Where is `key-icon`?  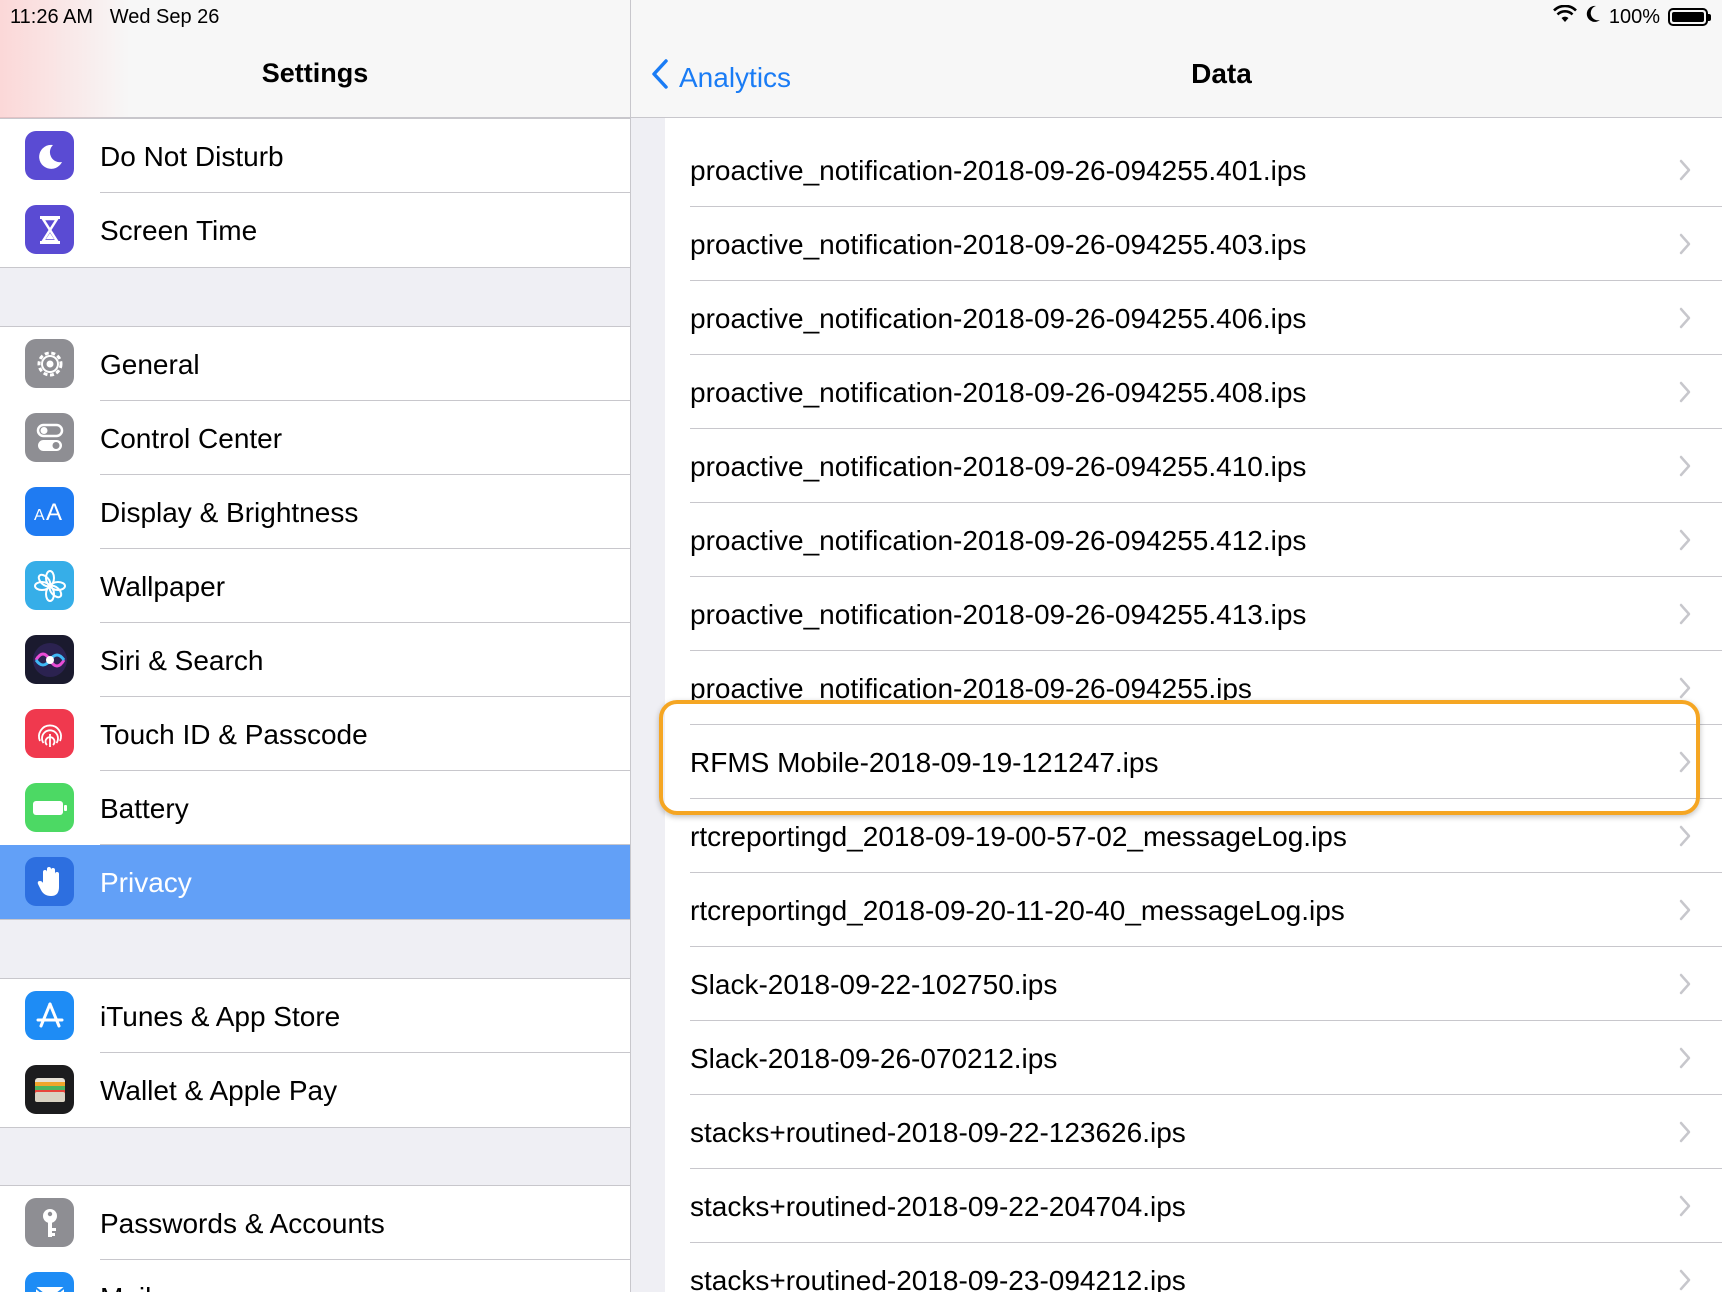
key-icon is located at coordinates (49, 1222).